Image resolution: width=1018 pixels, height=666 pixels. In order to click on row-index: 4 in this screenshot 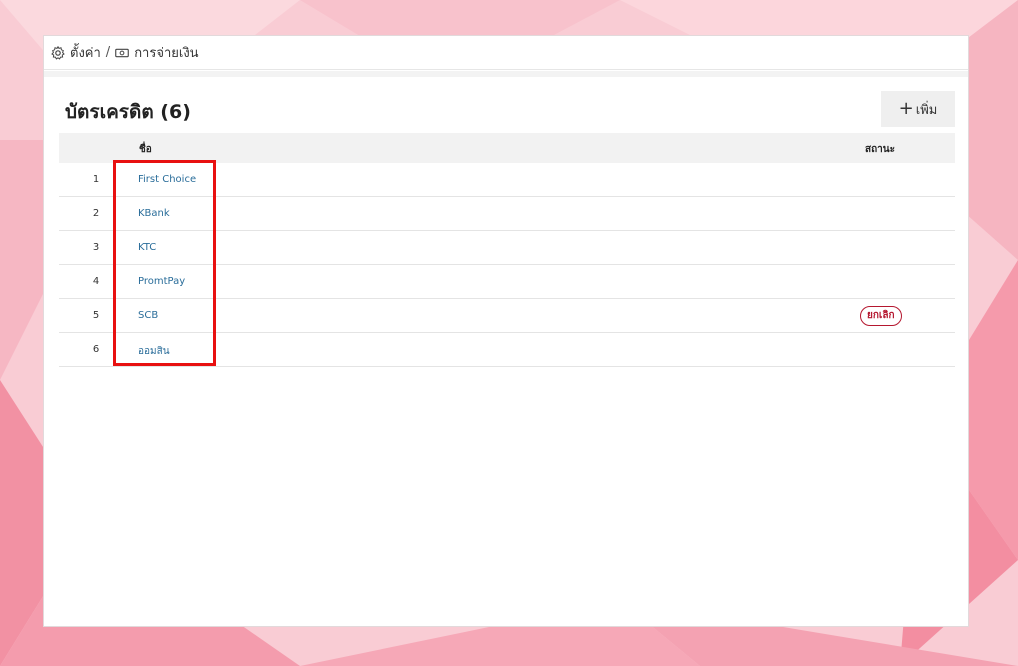, I will do `click(96, 281)`.